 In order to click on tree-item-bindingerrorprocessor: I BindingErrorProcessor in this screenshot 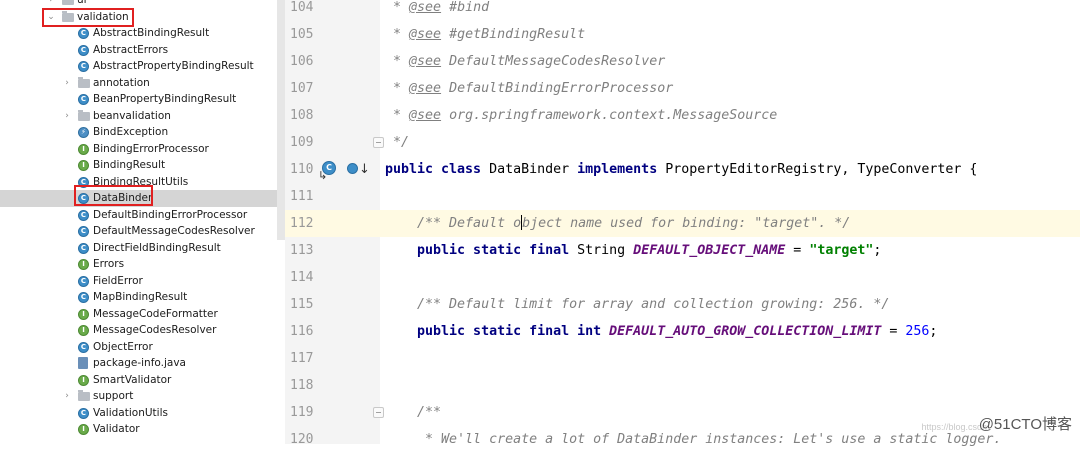, I will do `click(142, 149)`.